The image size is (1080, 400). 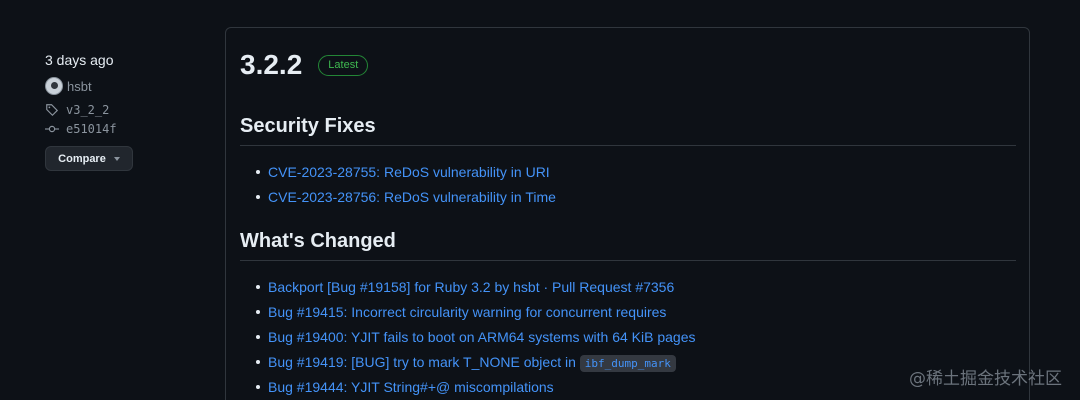 What do you see at coordinates (54, 86) in the screenshot?
I see `author-avatar` at bounding box center [54, 86].